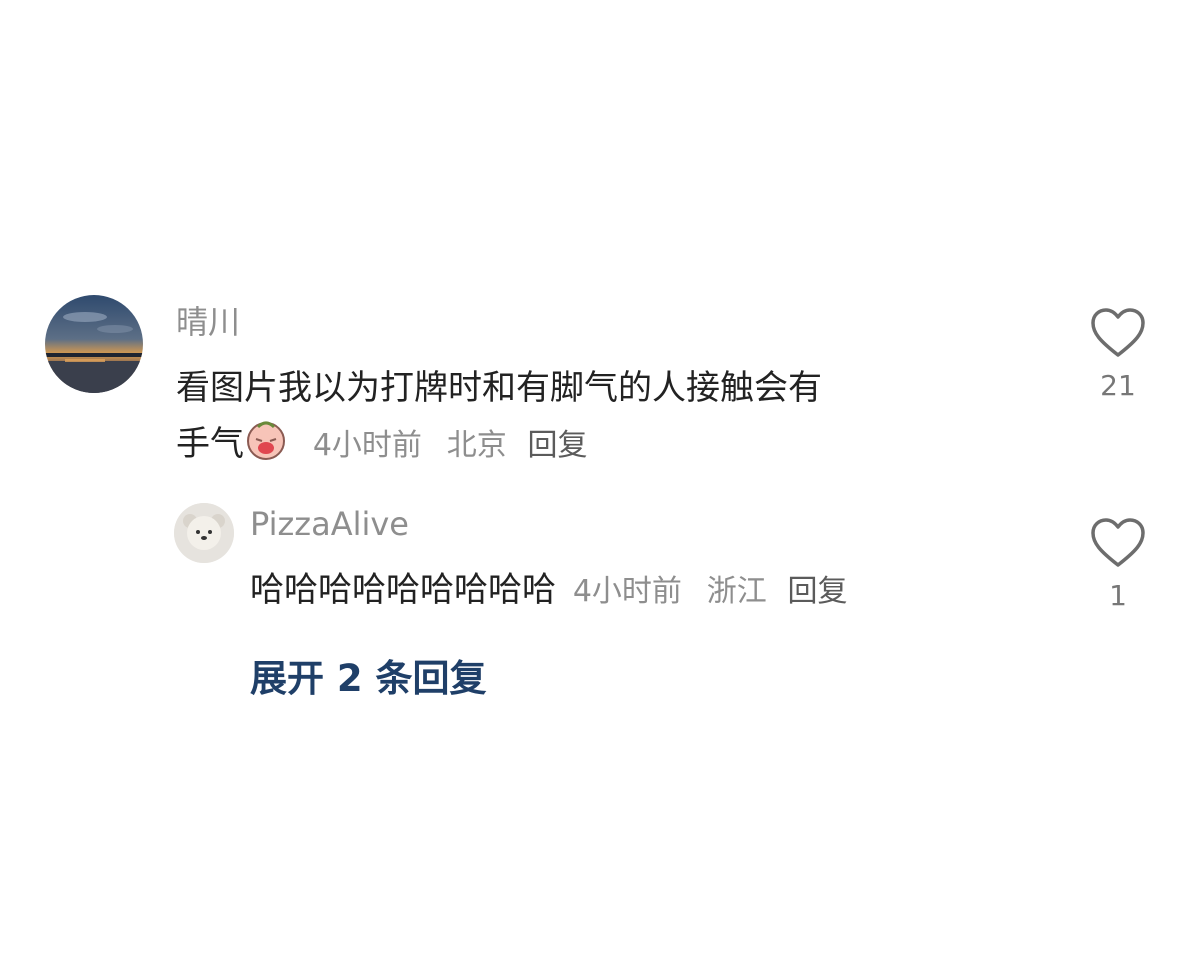 The image size is (1194, 955). I want to click on crying-face-emoji-icon, so click(266, 440).